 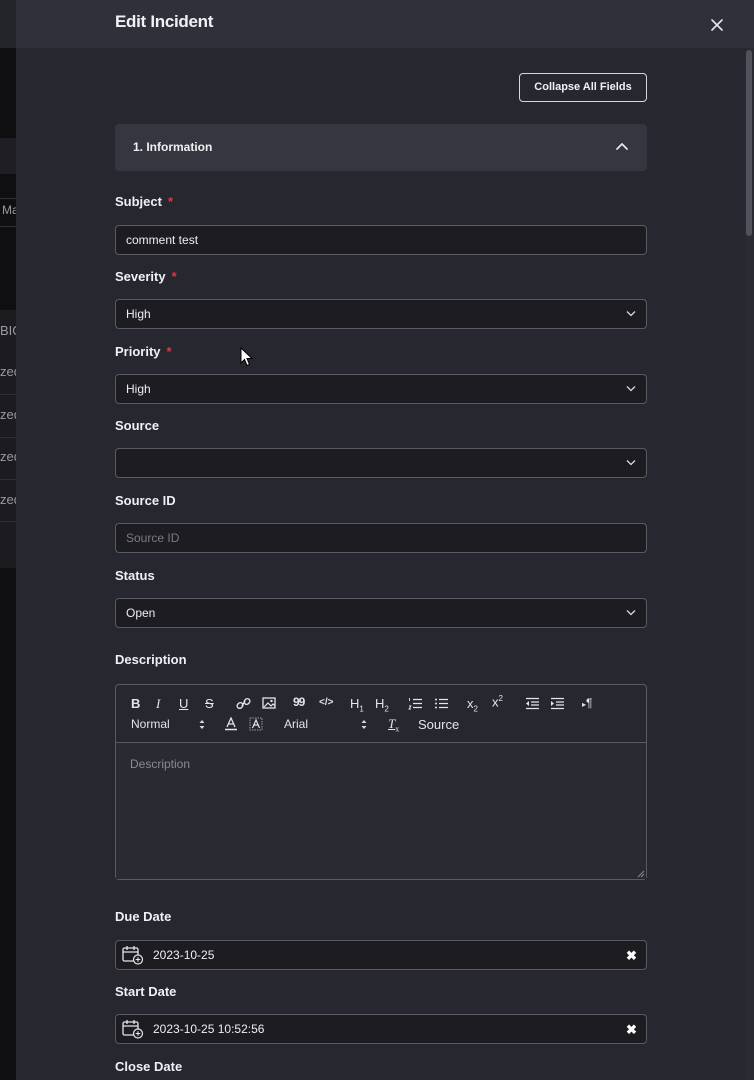 What do you see at coordinates (183, 703) in the screenshot?
I see `underline-button: U` at bounding box center [183, 703].